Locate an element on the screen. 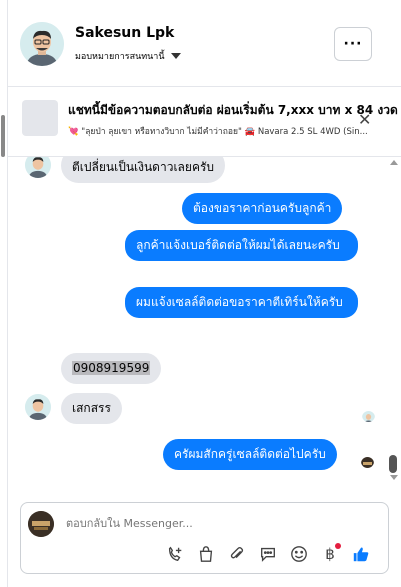  message-bubble-outgoing: ต้องขอราคาก่อนครับลูกค้า is located at coordinates (262, 208).